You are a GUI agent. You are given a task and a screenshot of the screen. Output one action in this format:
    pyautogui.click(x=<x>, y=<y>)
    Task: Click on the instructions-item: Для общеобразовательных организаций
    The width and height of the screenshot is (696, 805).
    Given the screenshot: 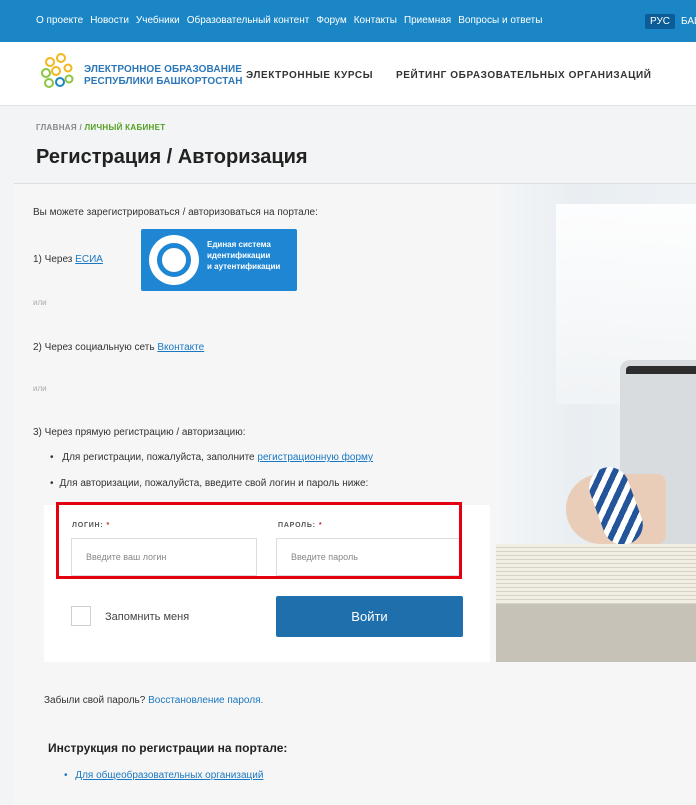 What is the action you would take?
    pyautogui.click(x=163, y=775)
    